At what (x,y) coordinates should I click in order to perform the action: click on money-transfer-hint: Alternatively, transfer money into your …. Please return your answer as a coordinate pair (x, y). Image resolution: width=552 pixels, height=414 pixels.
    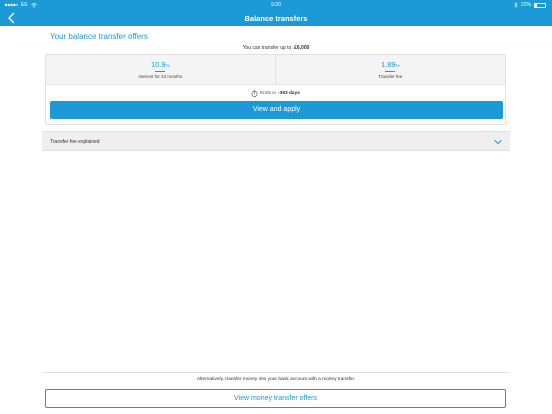
    Looking at the image, I should click on (276, 379).